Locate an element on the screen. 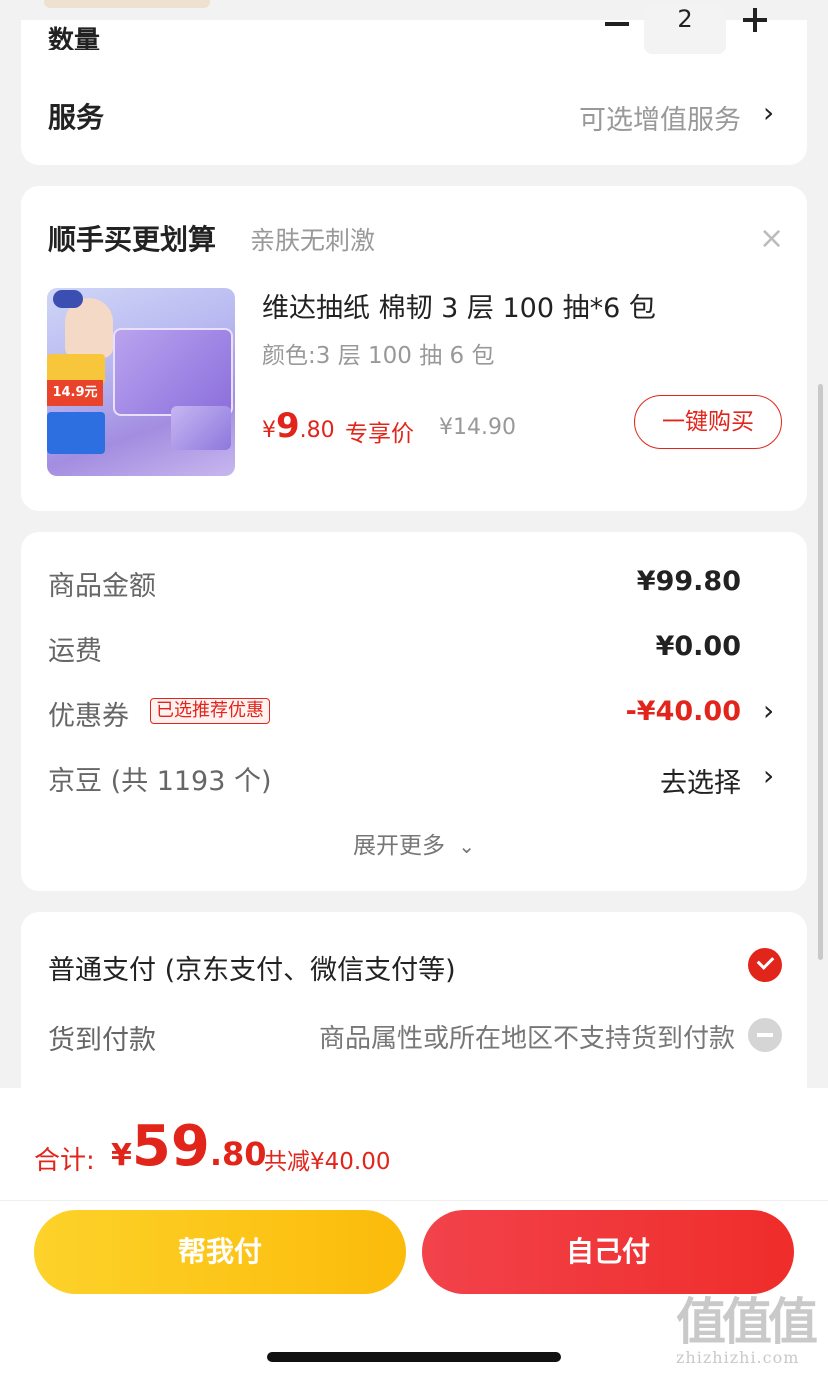  watermark-glyph: 值值值 is located at coordinates (747, 1321).